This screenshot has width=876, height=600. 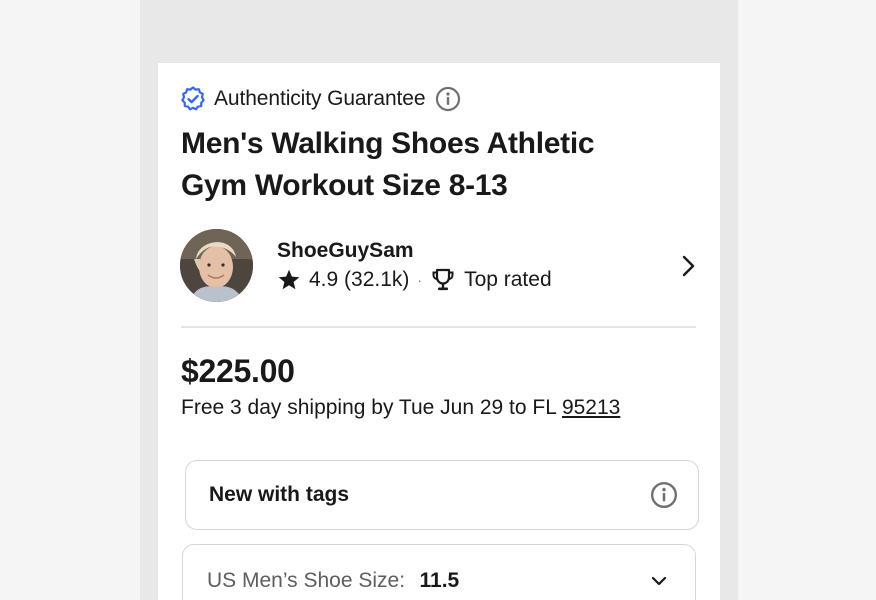 What do you see at coordinates (414, 280) in the screenshot?
I see `seller-meta: 4.9 (32.1k) · Top rated` at bounding box center [414, 280].